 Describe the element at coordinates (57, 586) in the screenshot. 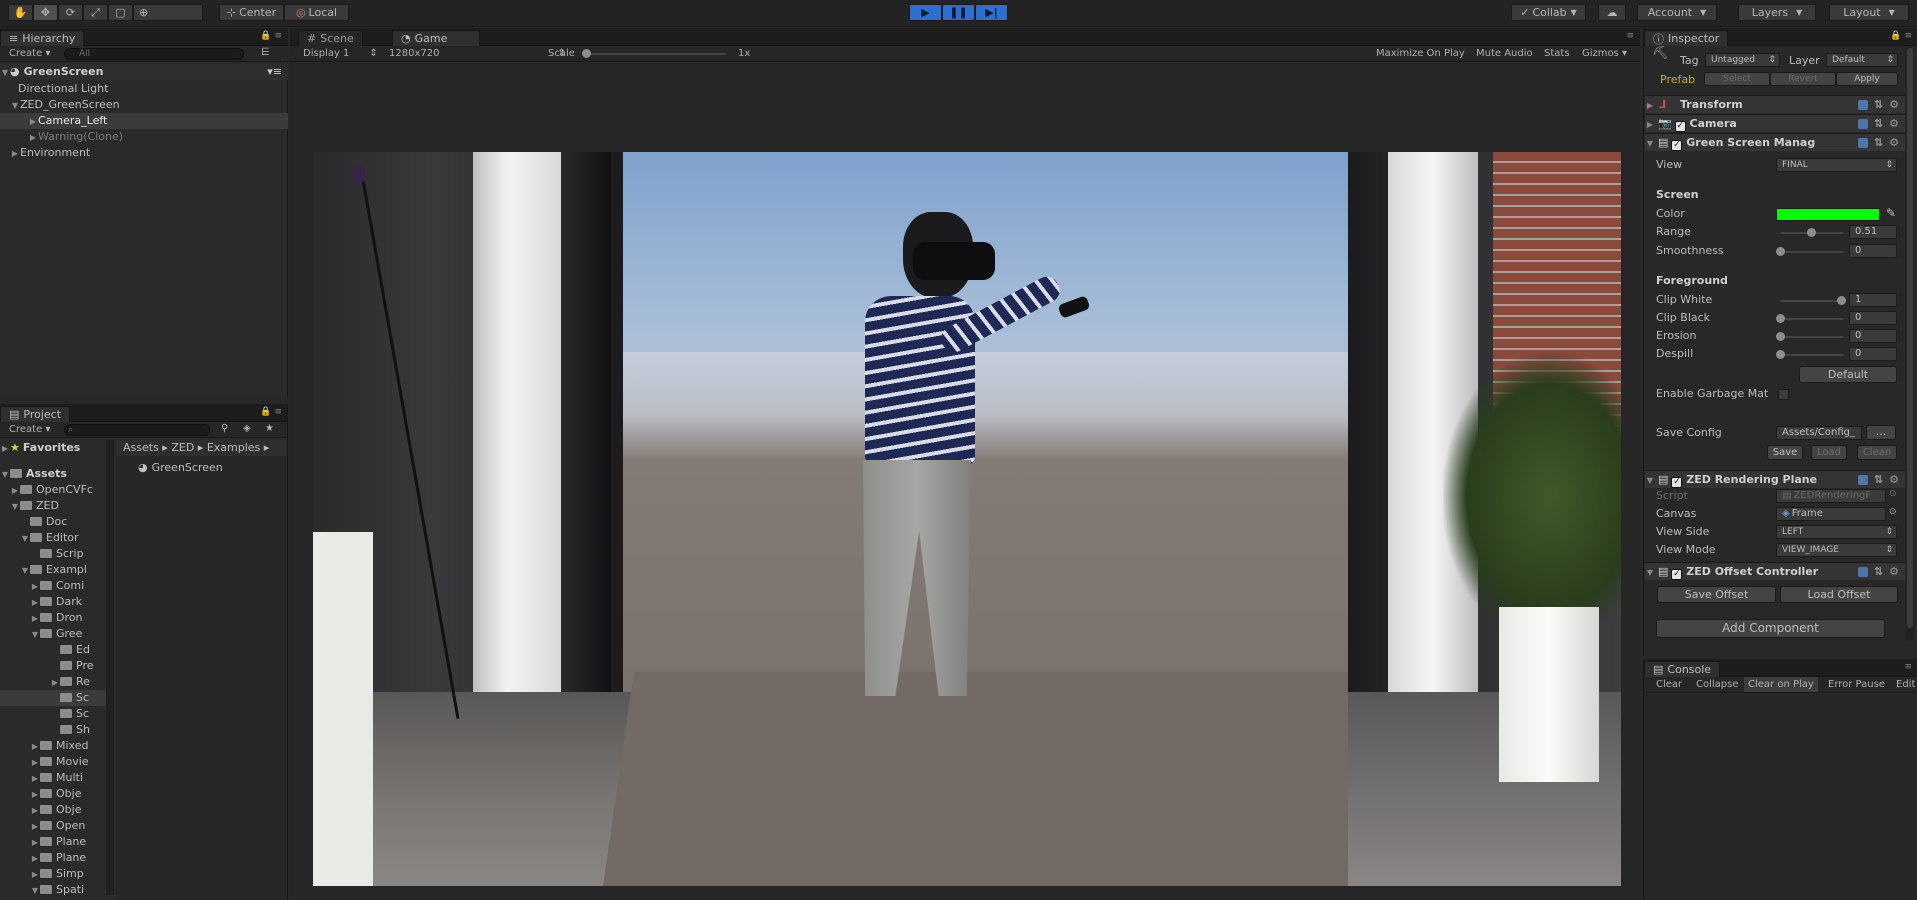

I see `tree-item: ▶ Comi` at that location.